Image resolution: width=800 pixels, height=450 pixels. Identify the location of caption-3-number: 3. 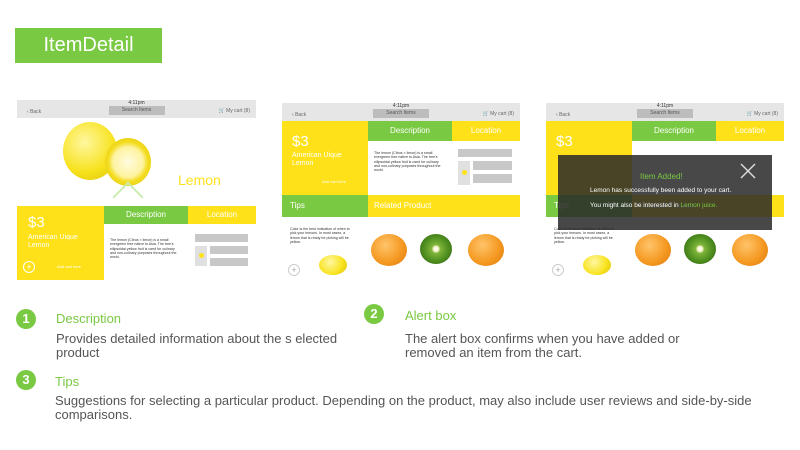
(26, 380).